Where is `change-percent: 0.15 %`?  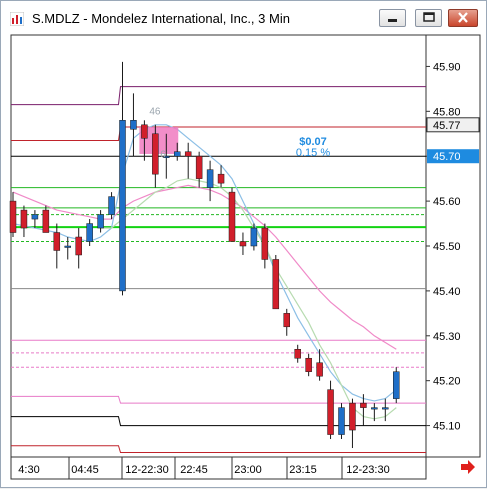 change-percent: 0.15 % is located at coordinates (313, 153).